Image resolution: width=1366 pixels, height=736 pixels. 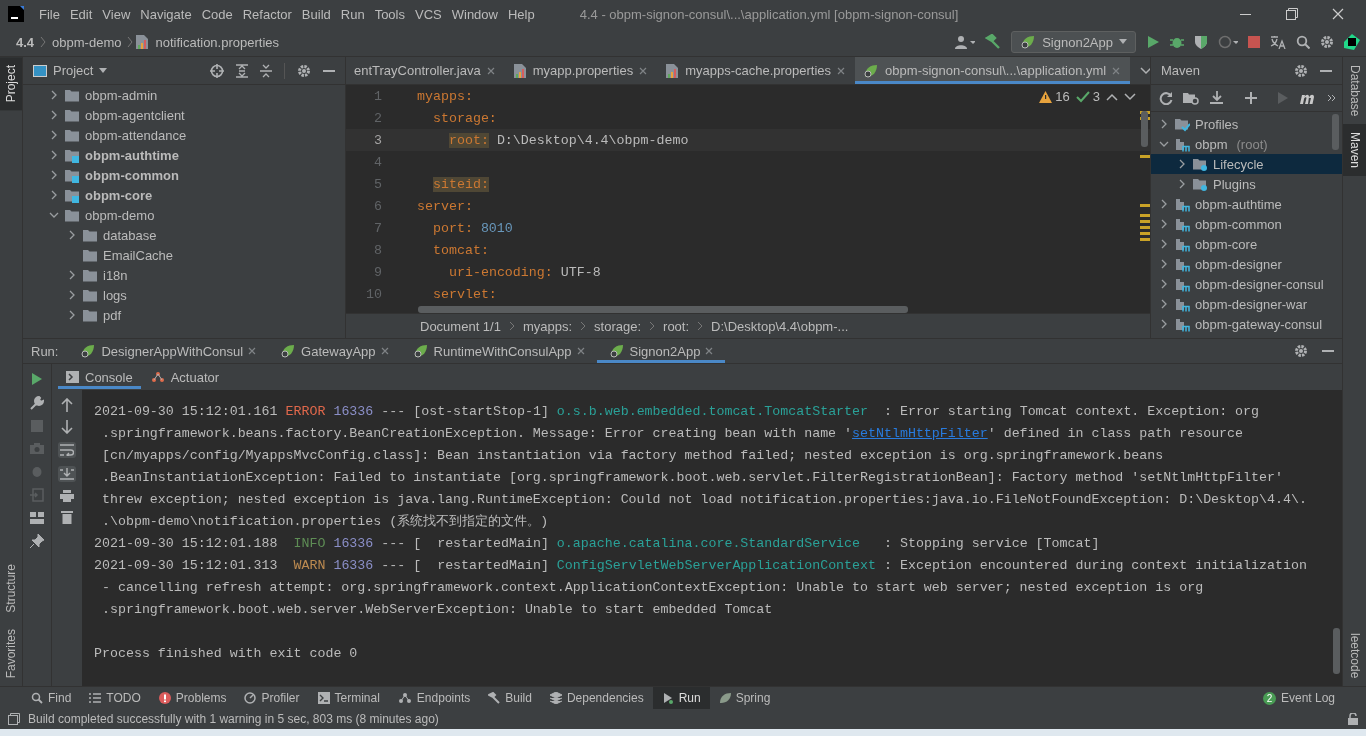 What do you see at coordinates (185, 377) in the screenshot?
I see `console-tab: Actuator` at bounding box center [185, 377].